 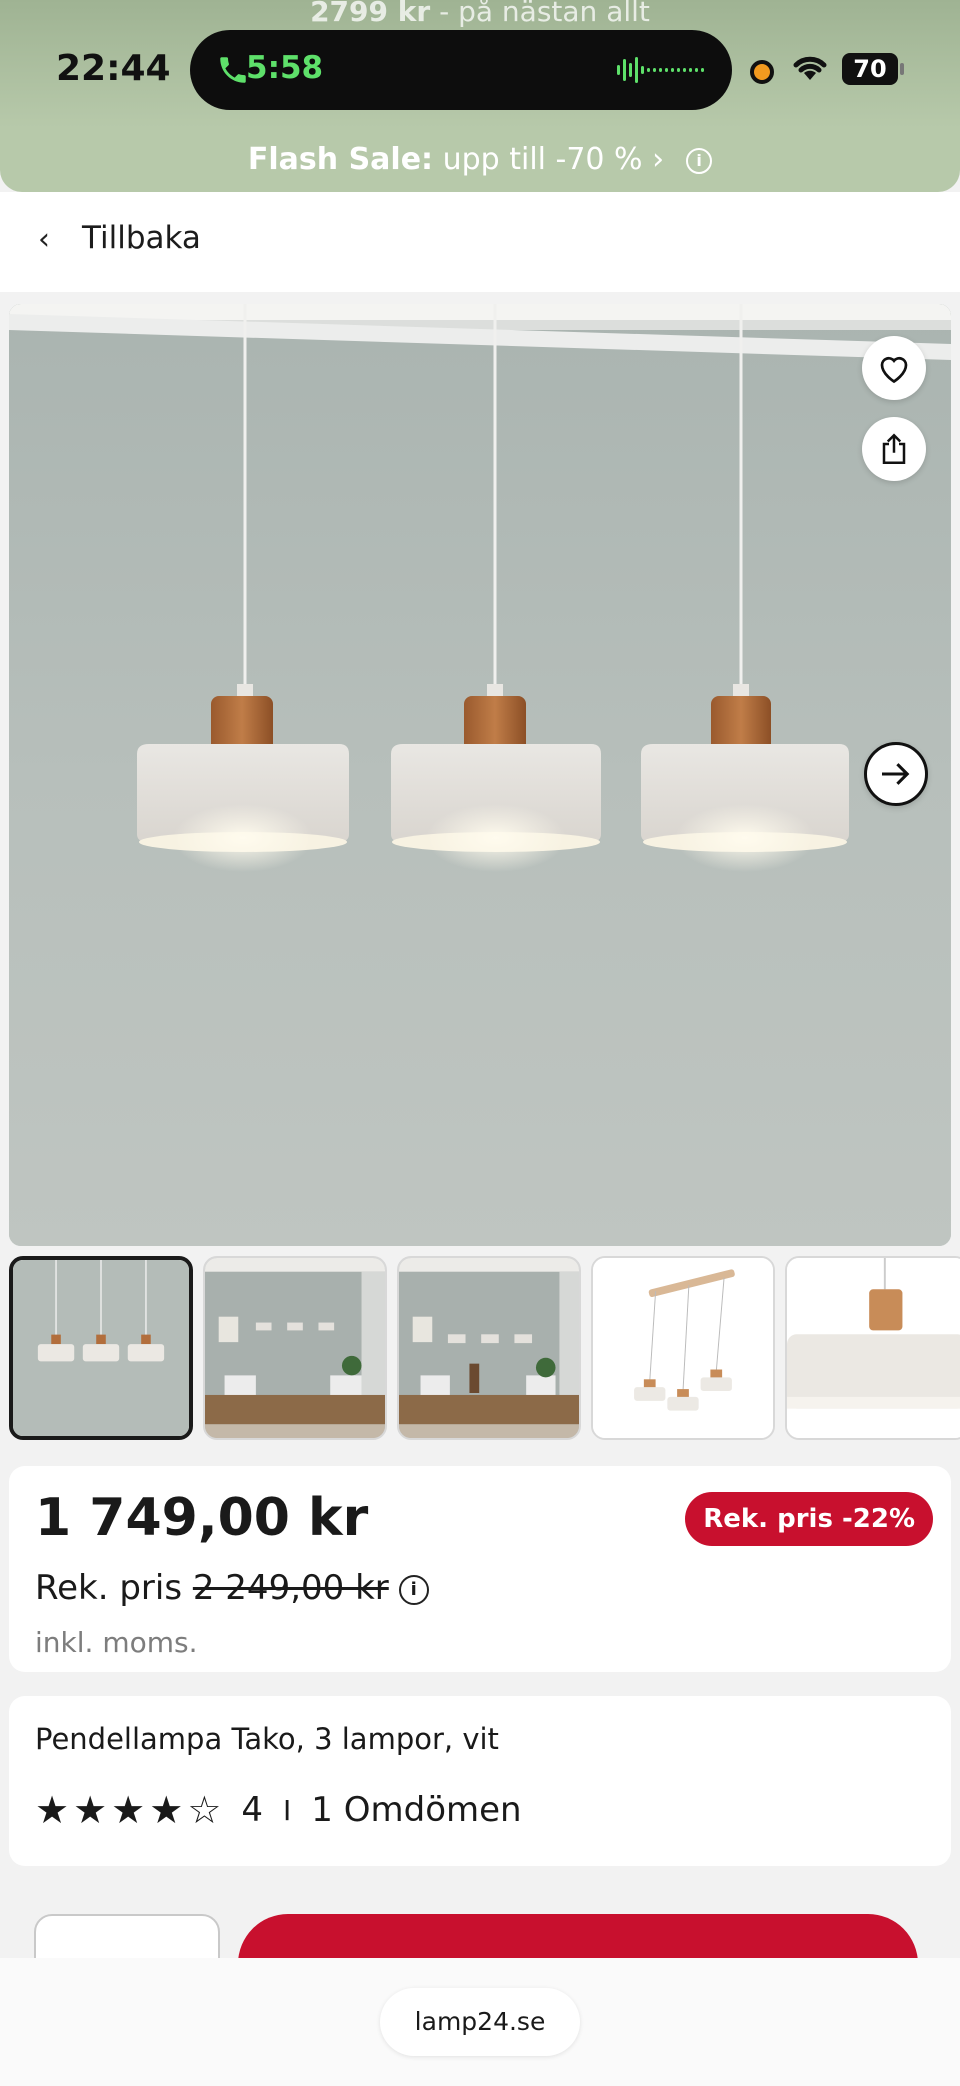 What do you see at coordinates (810, 68) in the screenshot?
I see `wifi-icon` at bounding box center [810, 68].